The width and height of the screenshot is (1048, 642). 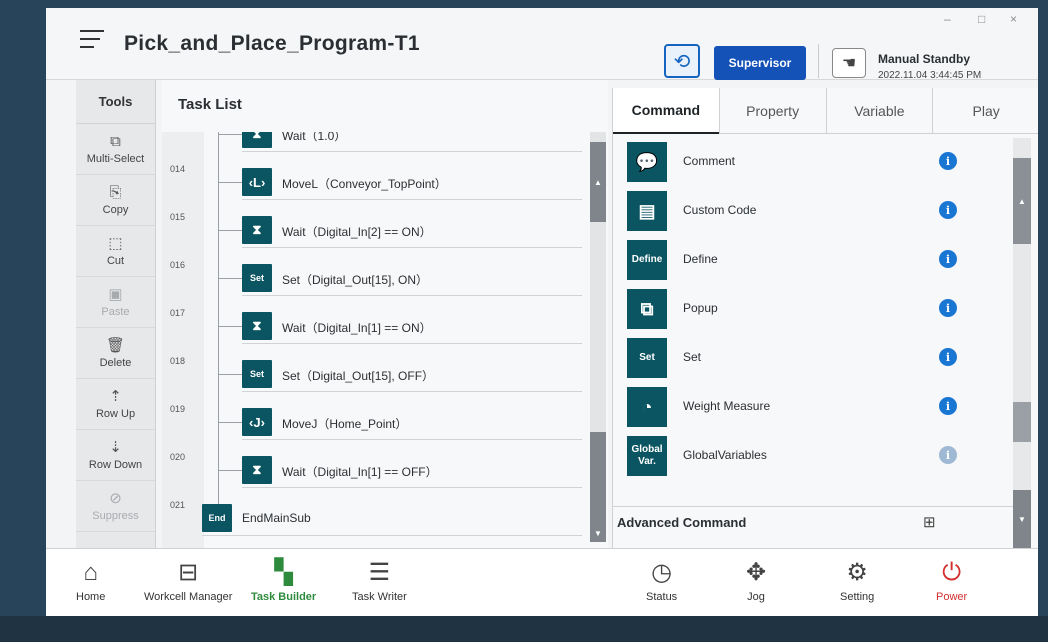 What do you see at coordinates (647, 407) in the screenshot?
I see `gauge-icon: ◔` at bounding box center [647, 407].